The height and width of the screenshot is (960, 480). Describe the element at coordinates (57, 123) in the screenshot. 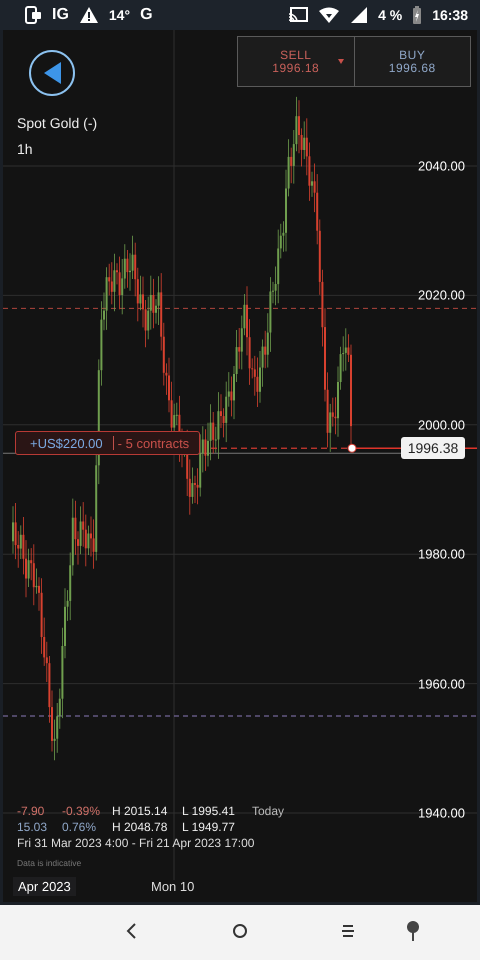

I see `instrument-name: Spot Gold (-)` at that location.